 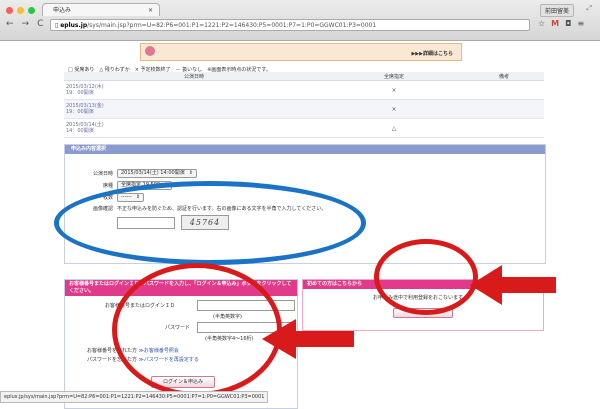 What do you see at coordinates (62, 10) in the screenshot?
I see `tab-title: 申込み` at bounding box center [62, 10].